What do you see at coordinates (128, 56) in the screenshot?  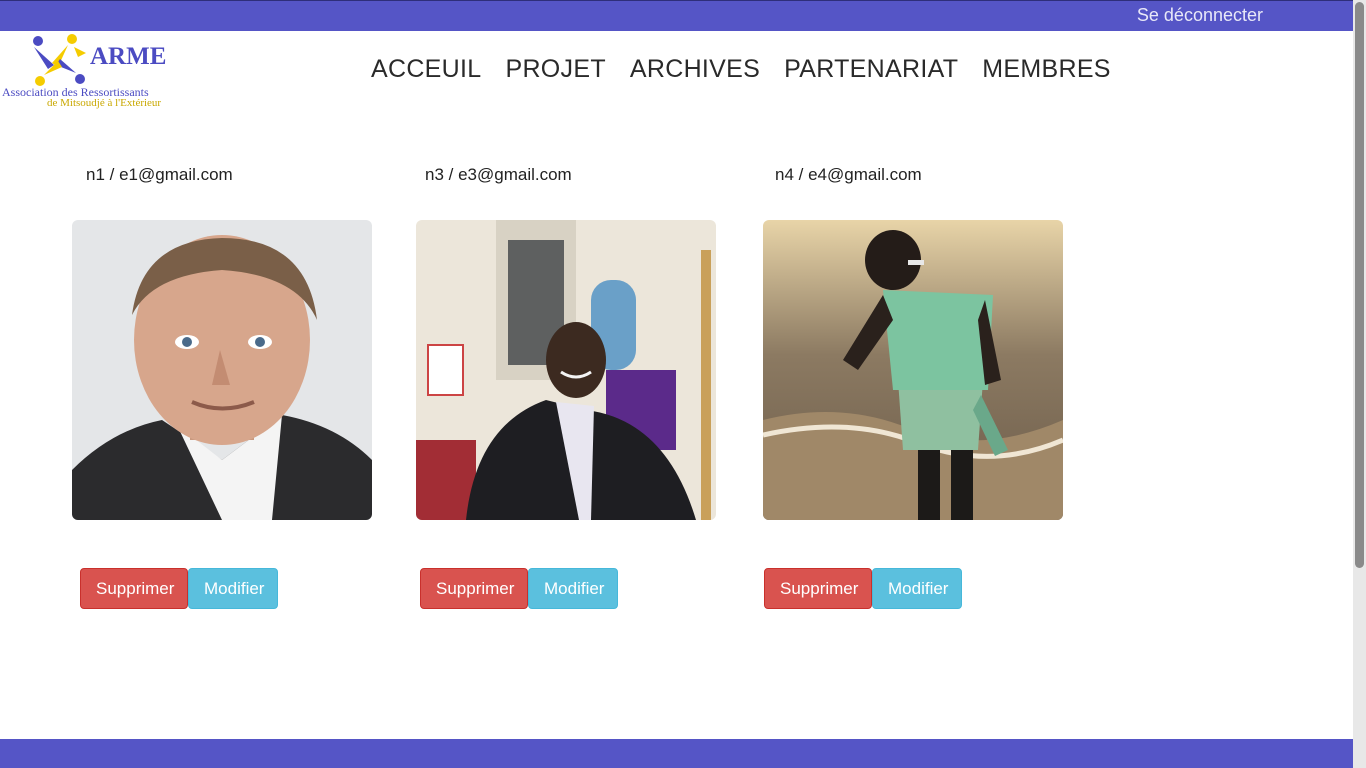 I see `logo-wordmark: ARME` at bounding box center [128, 56].